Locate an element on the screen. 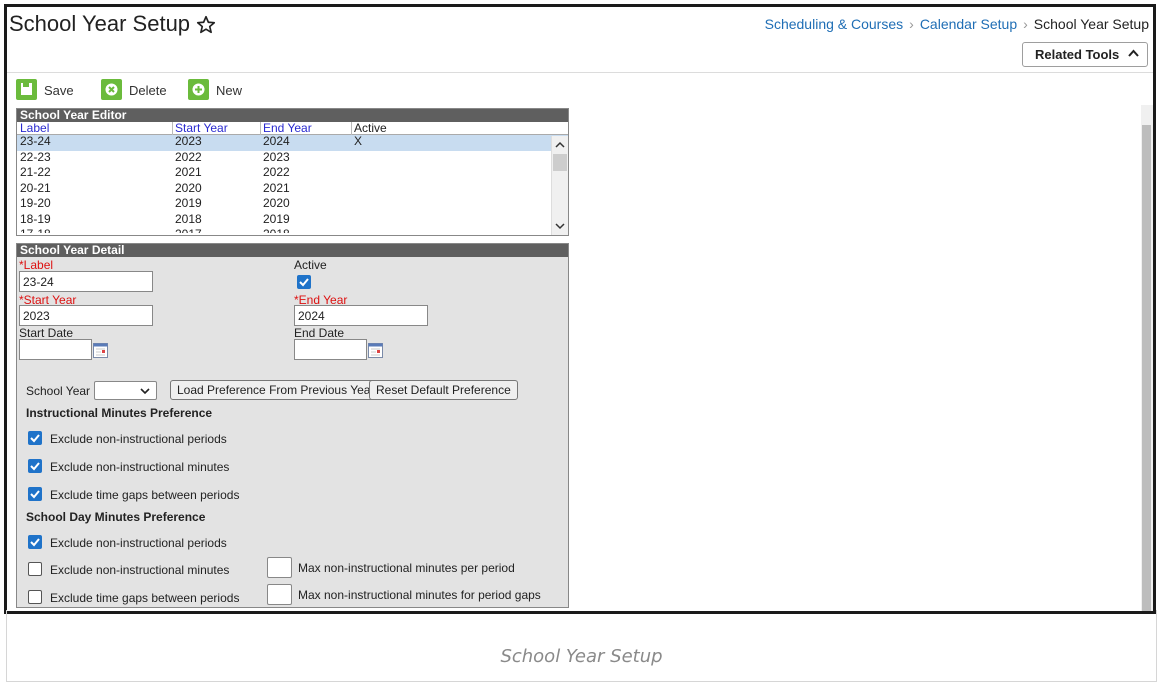 This screenshot has height=682, width=1159. related-tools-label: Related Tools is located at coordinates (1077, 54).